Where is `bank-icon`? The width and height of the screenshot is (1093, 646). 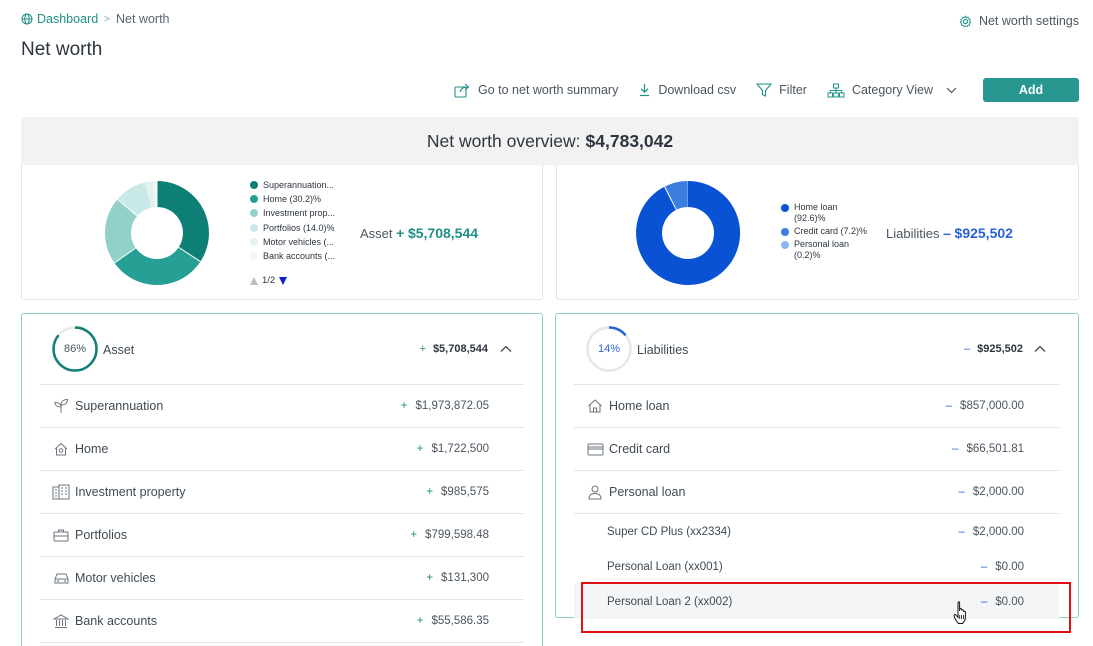 bank-icon is located at coordinates (61, 621).